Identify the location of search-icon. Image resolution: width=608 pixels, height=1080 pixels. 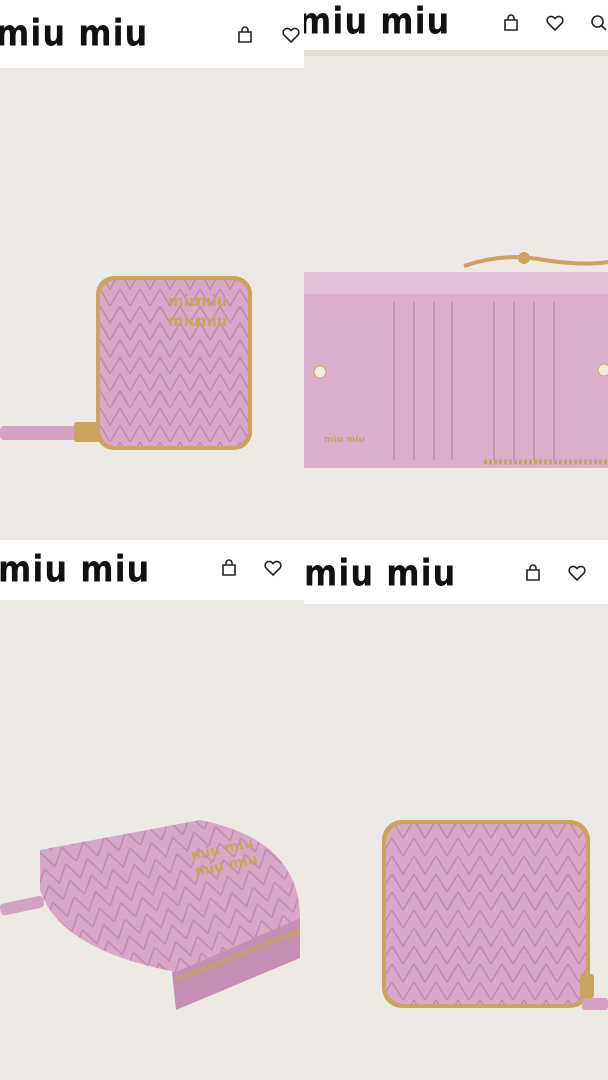
(598, 23).